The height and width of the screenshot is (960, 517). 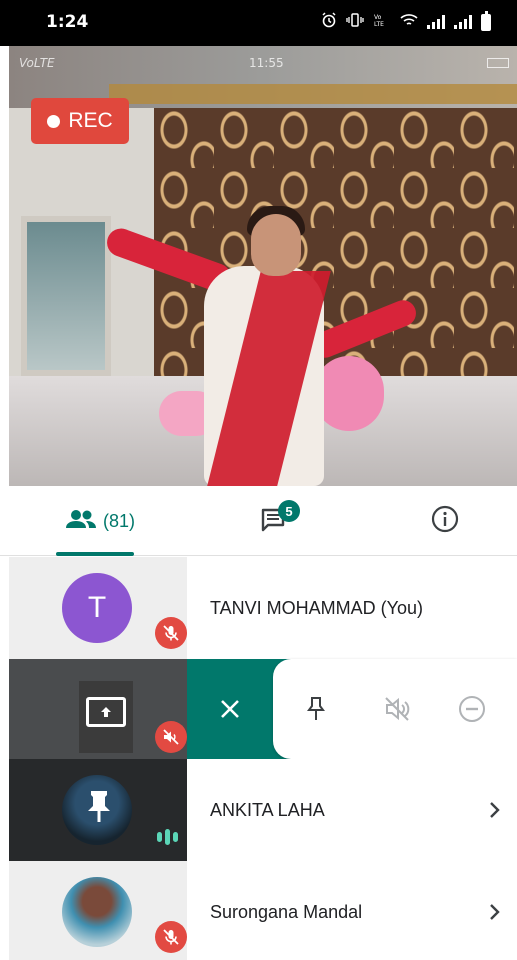 What do you see at coordinates (118, 520) in the screenshot?
I see `people-count: (81)` at bounding box center [118, 520].